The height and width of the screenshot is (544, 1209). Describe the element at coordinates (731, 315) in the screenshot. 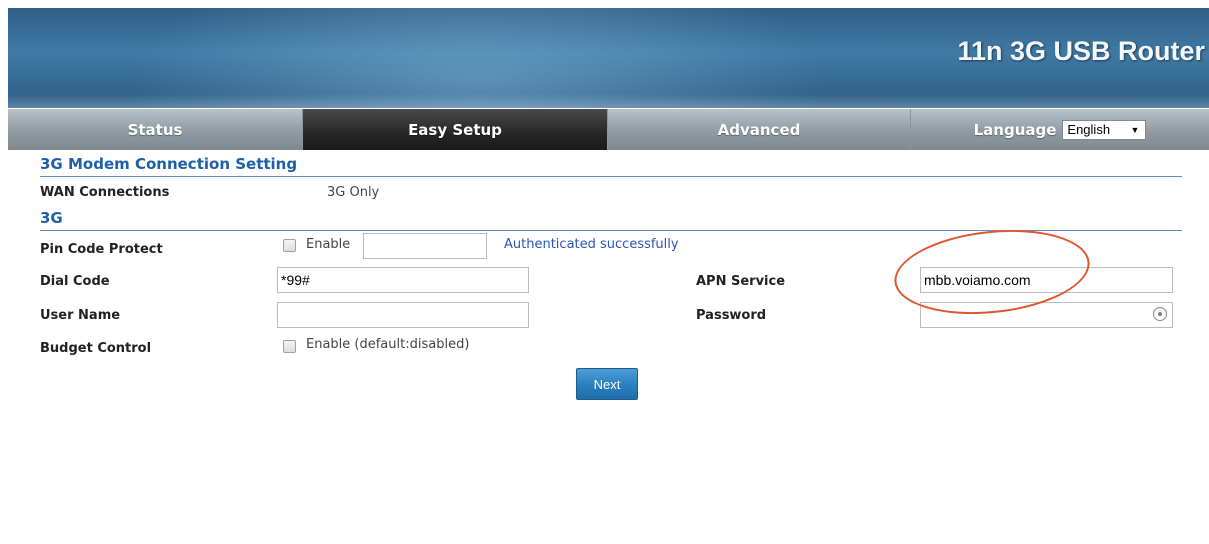

I see `password-label: Password` at that location.